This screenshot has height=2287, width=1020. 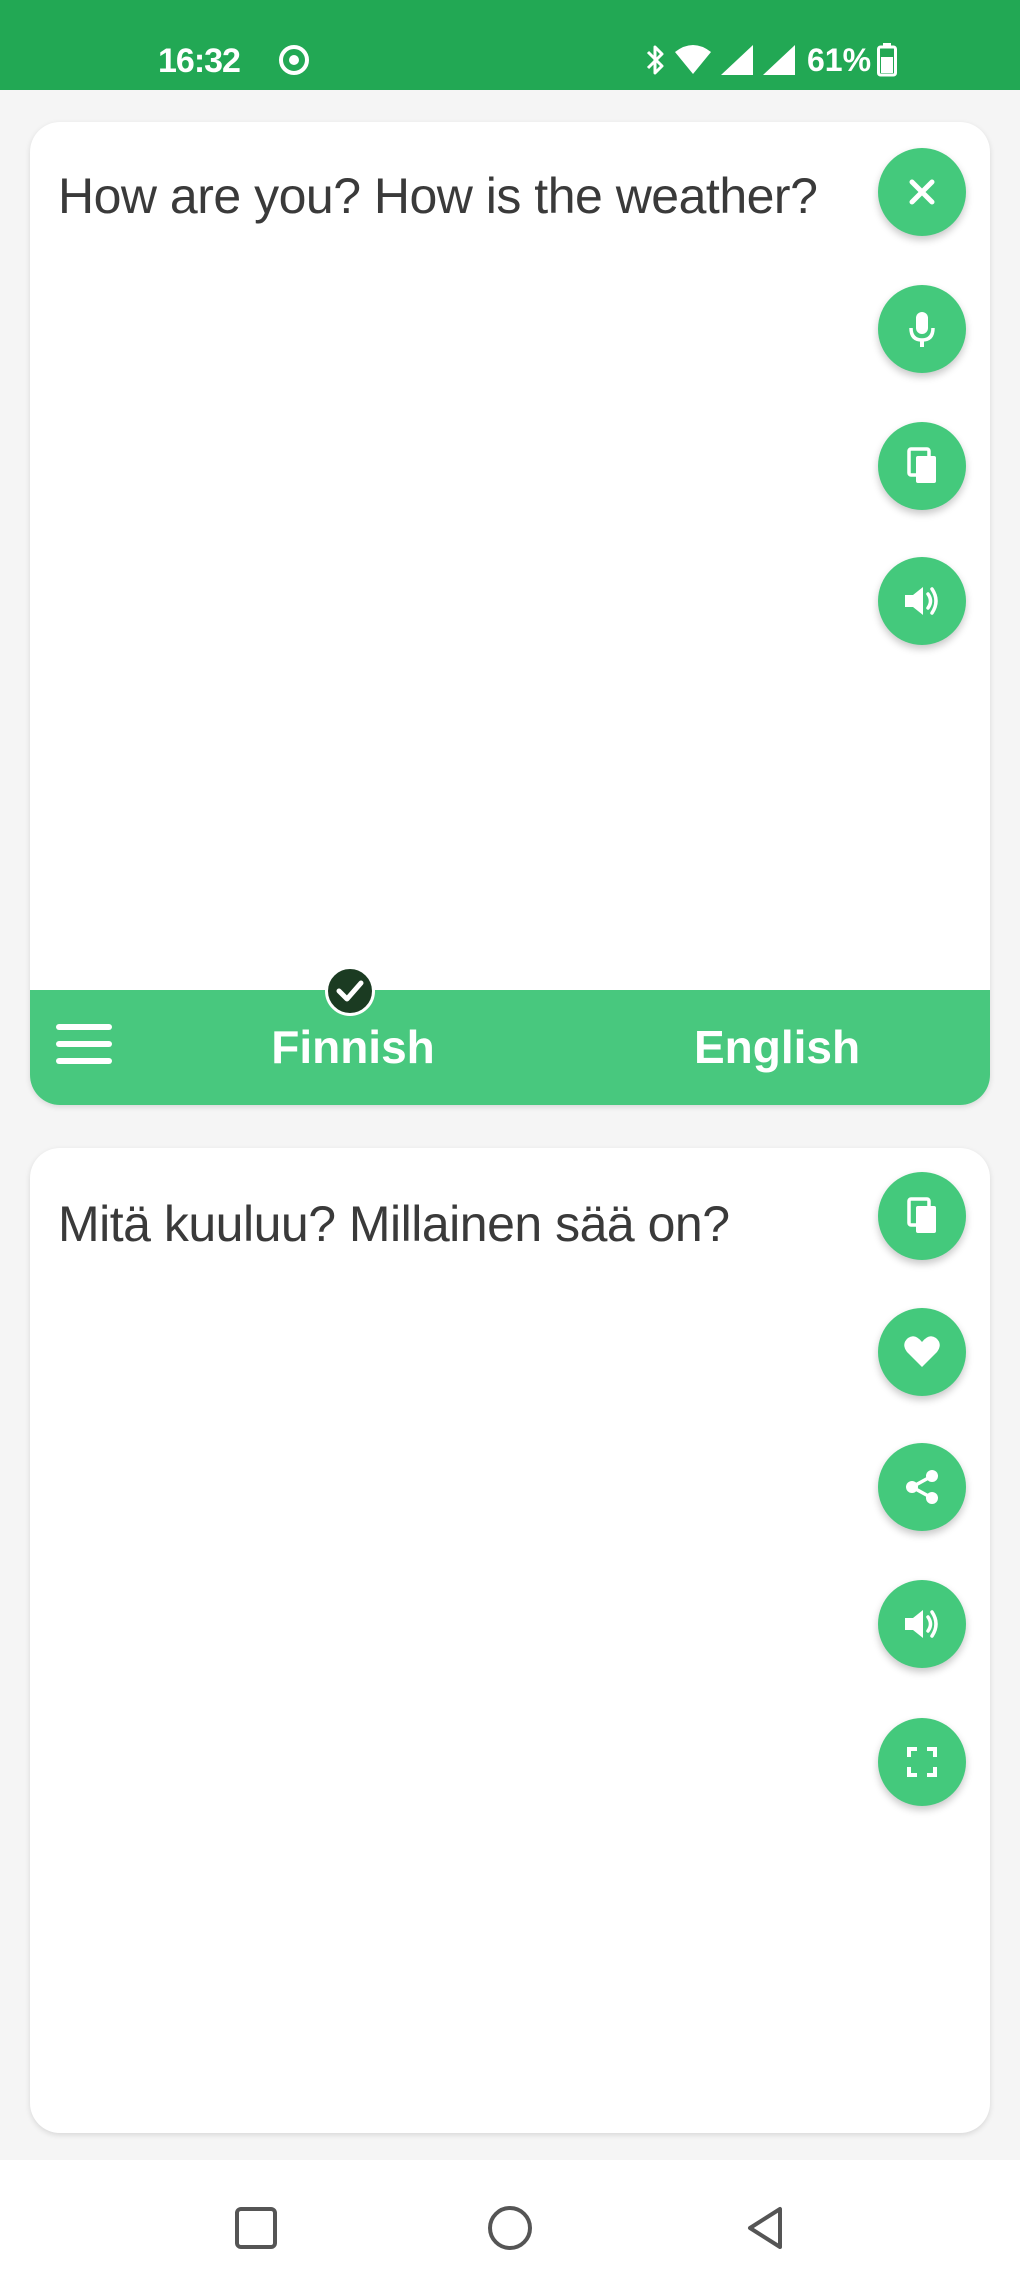 What do you see at coordinates (737, 60) in the screenshot?
I see `signal-icon` at bounding box center [737, 60].